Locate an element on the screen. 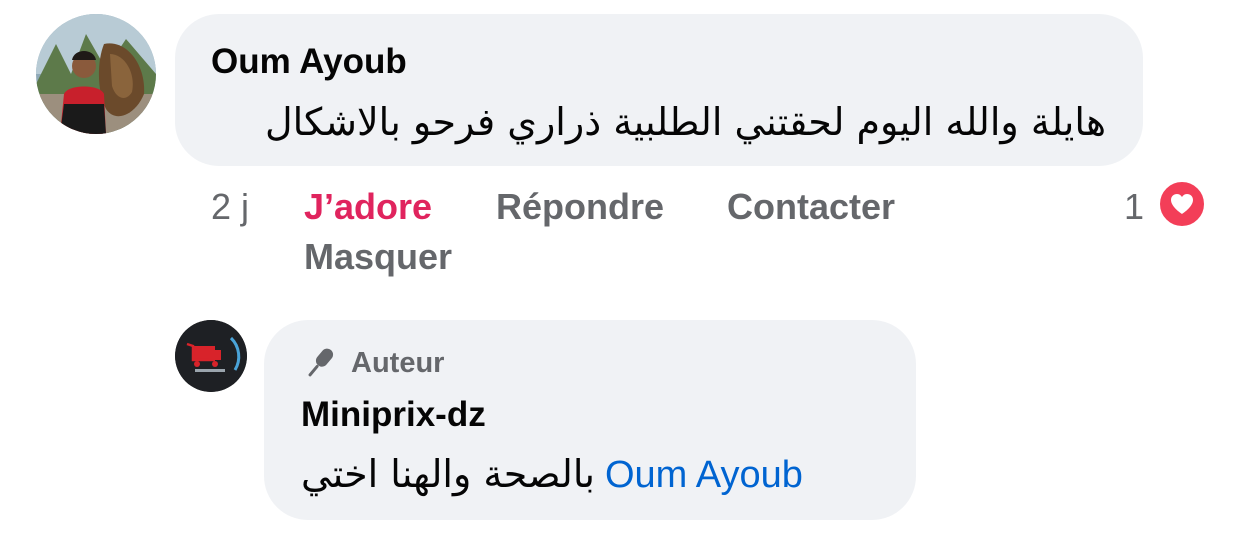 This screenshot has width=1242, height=545. reply-text-line: Oum Ayoub بالصحة والهنا اختي is located at coordinates (552, 474).